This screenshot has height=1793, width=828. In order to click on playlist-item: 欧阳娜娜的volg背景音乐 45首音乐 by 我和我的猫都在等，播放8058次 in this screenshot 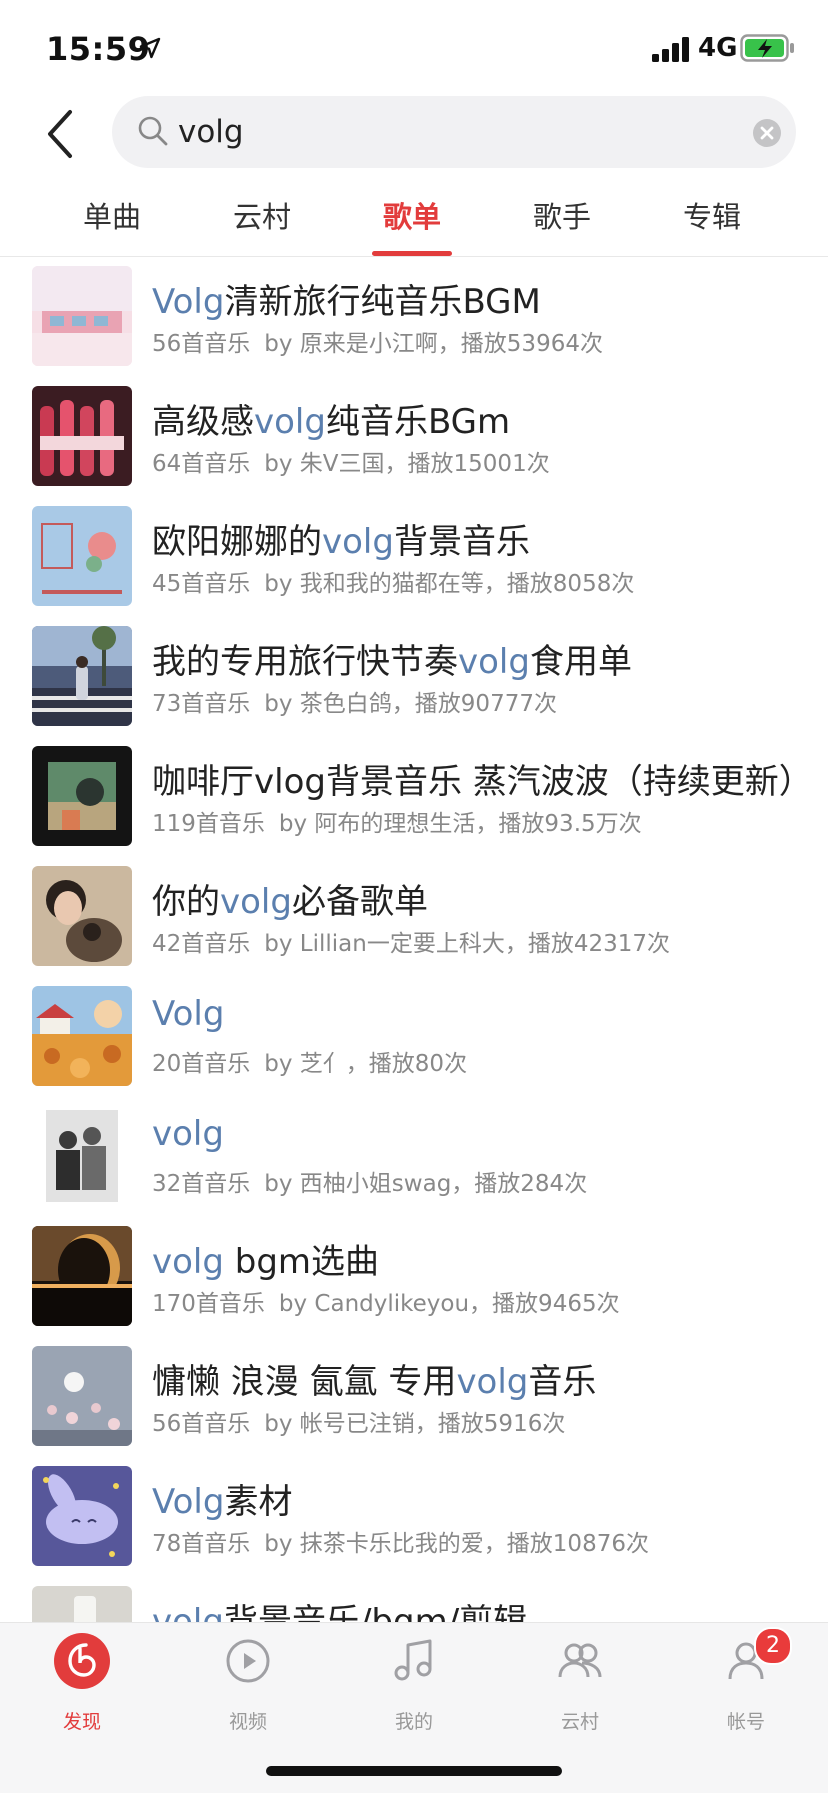, I will do `click(414, 556)`.